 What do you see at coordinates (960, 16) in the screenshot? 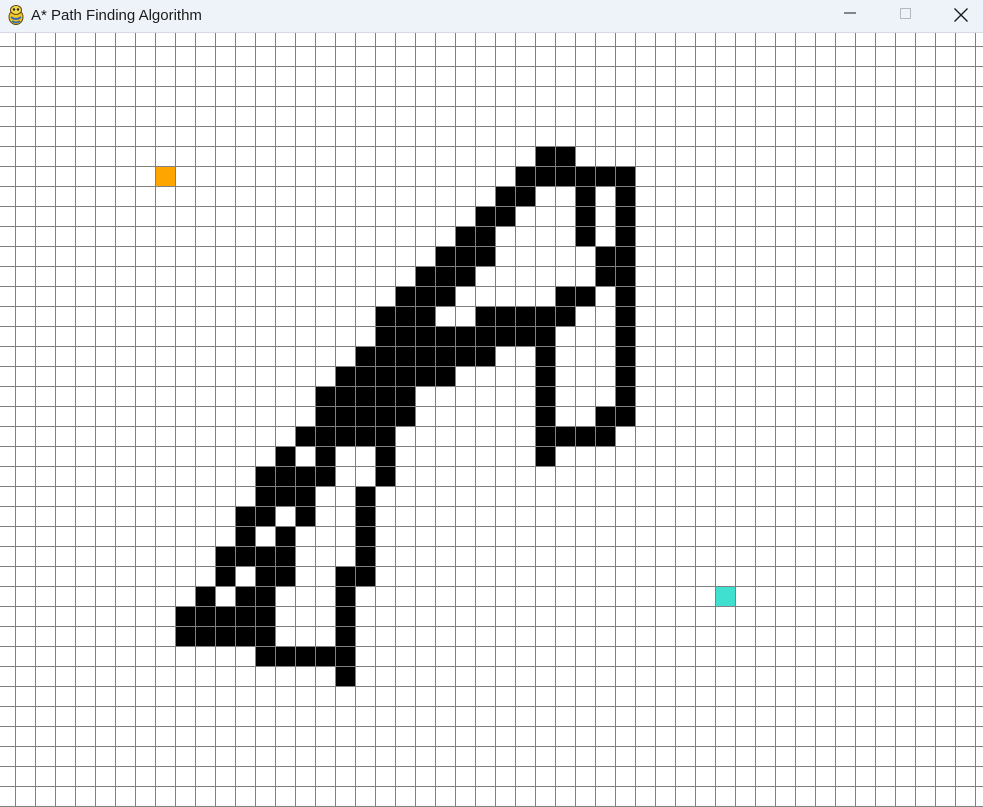
I see `close-button` at bounding box center [960, 16].